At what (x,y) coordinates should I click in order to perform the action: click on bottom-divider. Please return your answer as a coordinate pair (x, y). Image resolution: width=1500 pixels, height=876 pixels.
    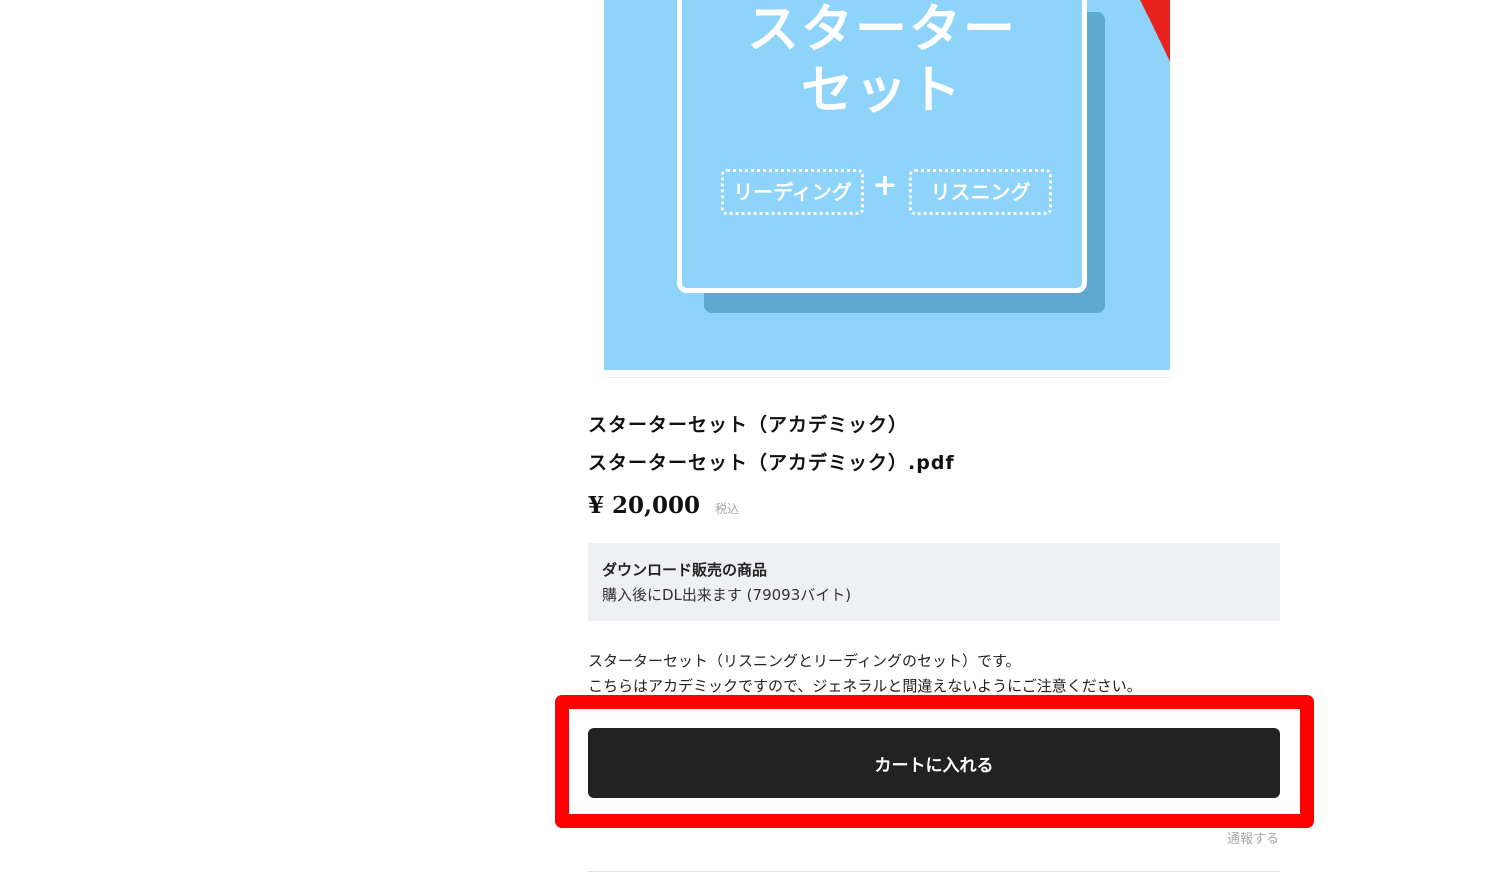
    Looking at the image, I should click on (934, 871).